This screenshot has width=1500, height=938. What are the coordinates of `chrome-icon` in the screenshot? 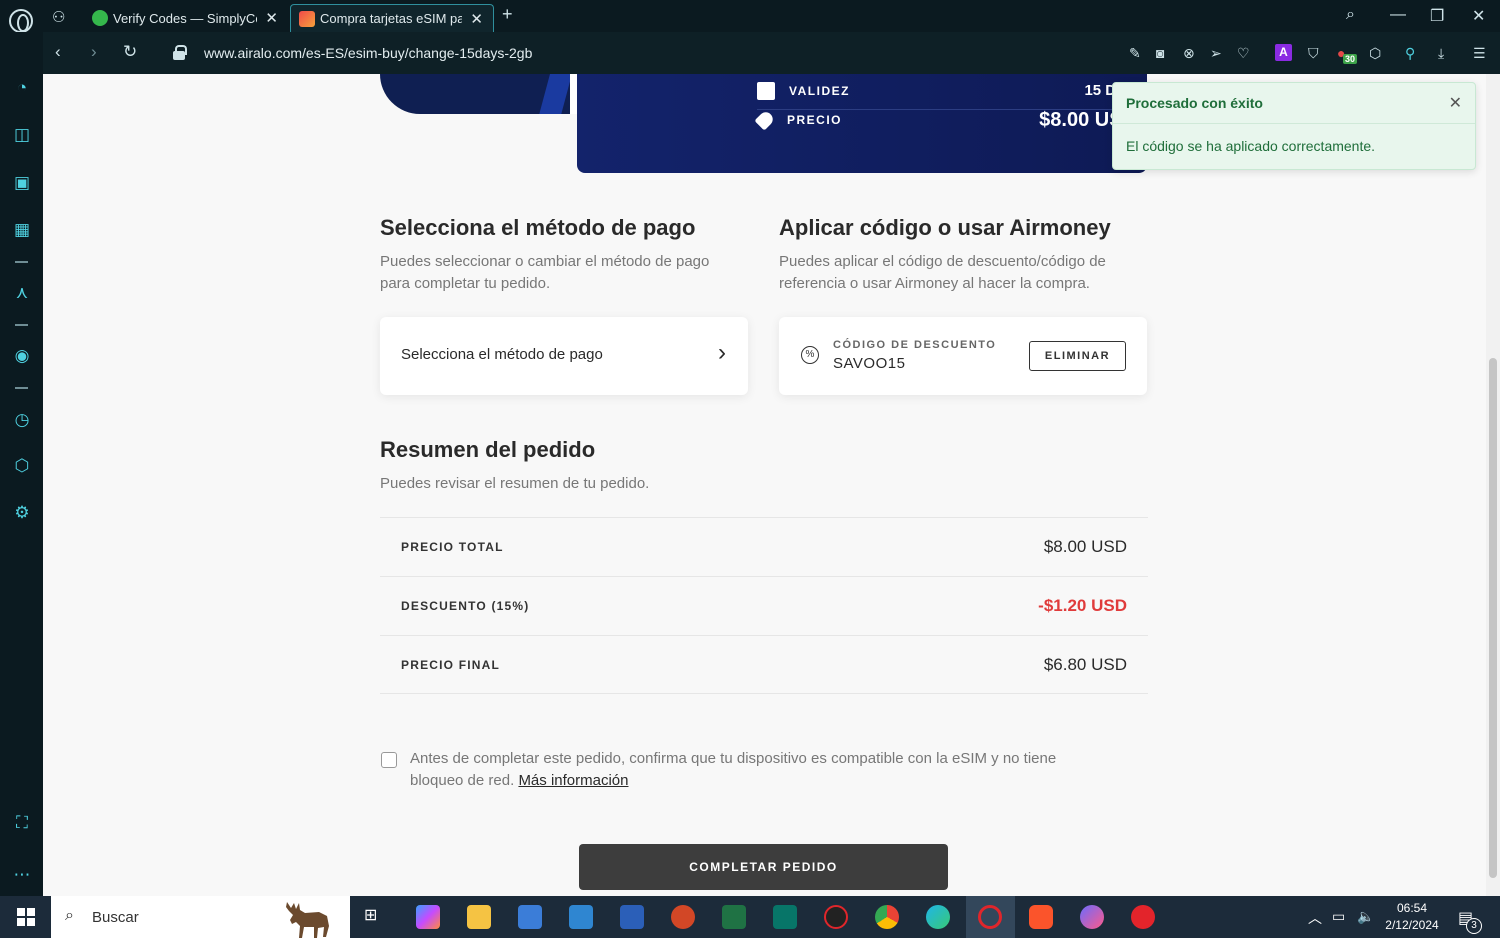 It's located at (887, 917).